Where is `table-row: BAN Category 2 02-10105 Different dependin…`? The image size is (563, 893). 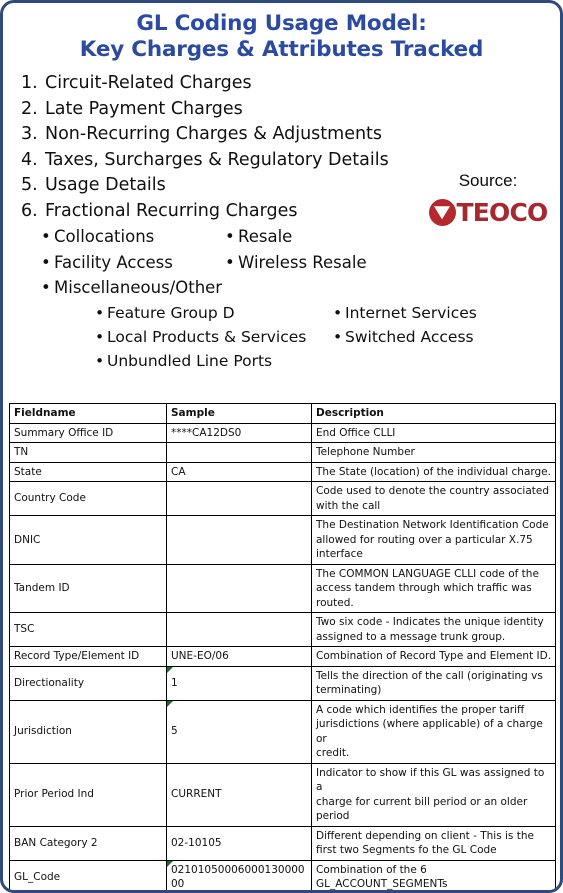
table-row: BAN Category 2 02-10105 Different dependin… is located at coordinates (282, 843).